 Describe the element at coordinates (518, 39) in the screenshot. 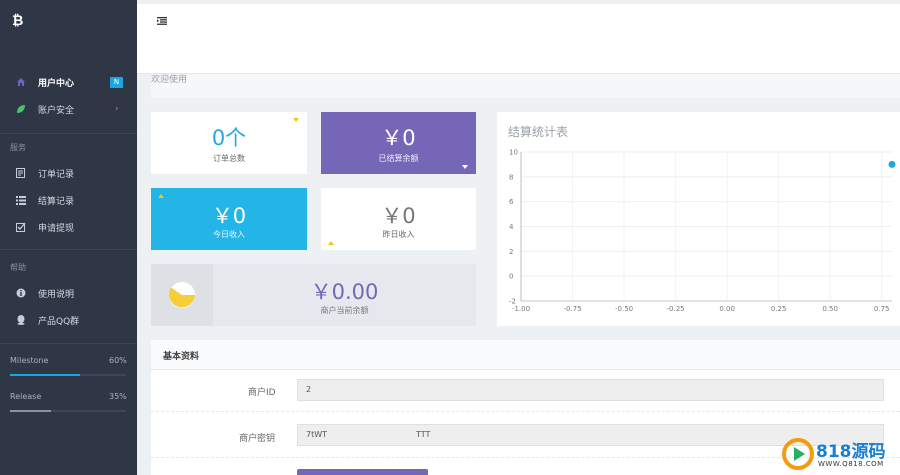

I see `top-header` at that location.